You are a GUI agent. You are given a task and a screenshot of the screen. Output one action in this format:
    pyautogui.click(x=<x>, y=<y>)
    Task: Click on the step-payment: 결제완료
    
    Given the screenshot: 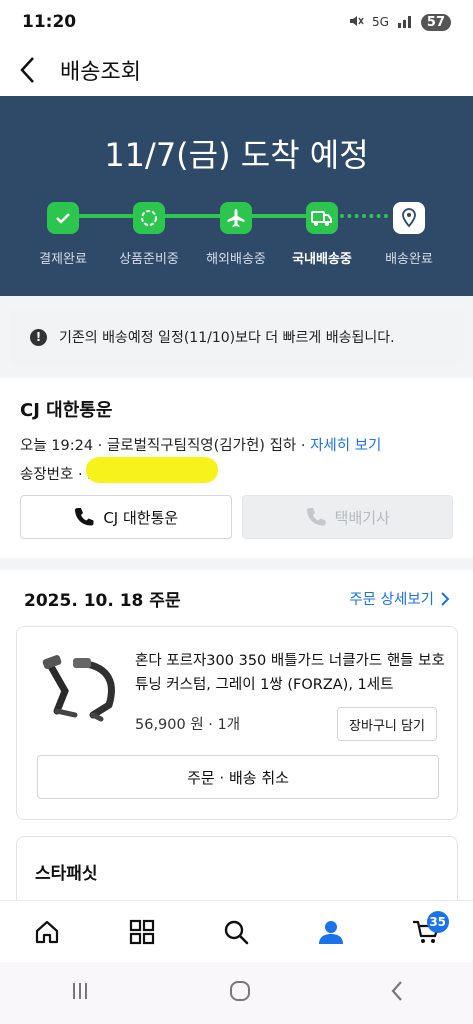 What is the action you would take?
    pyautogui.click(x=63, y=234)
    